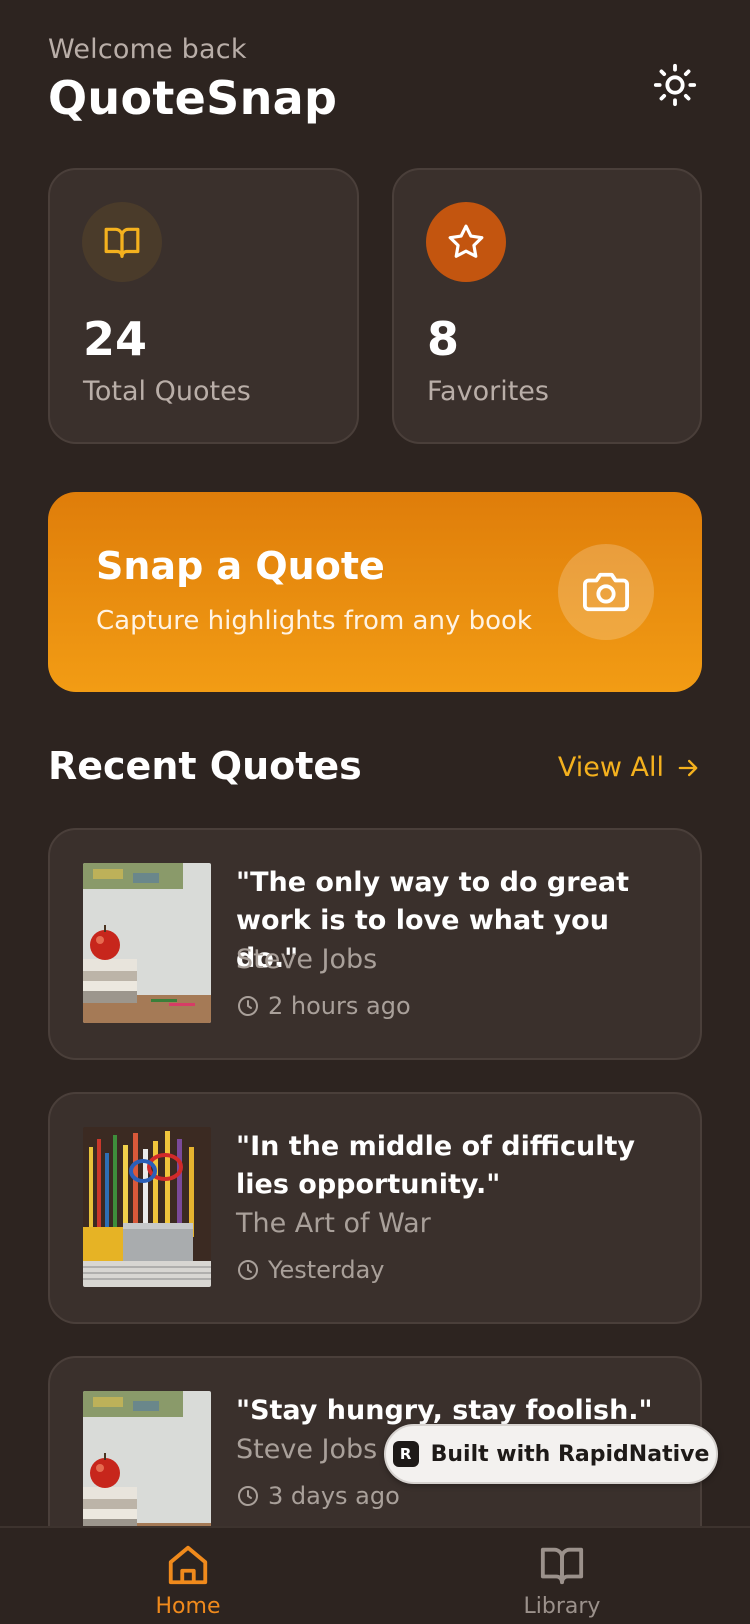 The height and width of the screenshot is (1624, 750). Describe the element at coordinates (334, 1496) in the screenshot. I see `quote-time-label: 3 days ago` at that location.